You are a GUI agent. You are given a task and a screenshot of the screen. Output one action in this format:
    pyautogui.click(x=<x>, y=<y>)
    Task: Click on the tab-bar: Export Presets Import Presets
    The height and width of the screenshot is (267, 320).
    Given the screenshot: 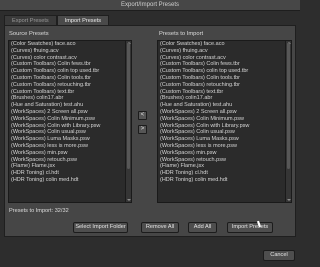 What is the action you would take?
    pyautogui.click(x=57, y=20)
    